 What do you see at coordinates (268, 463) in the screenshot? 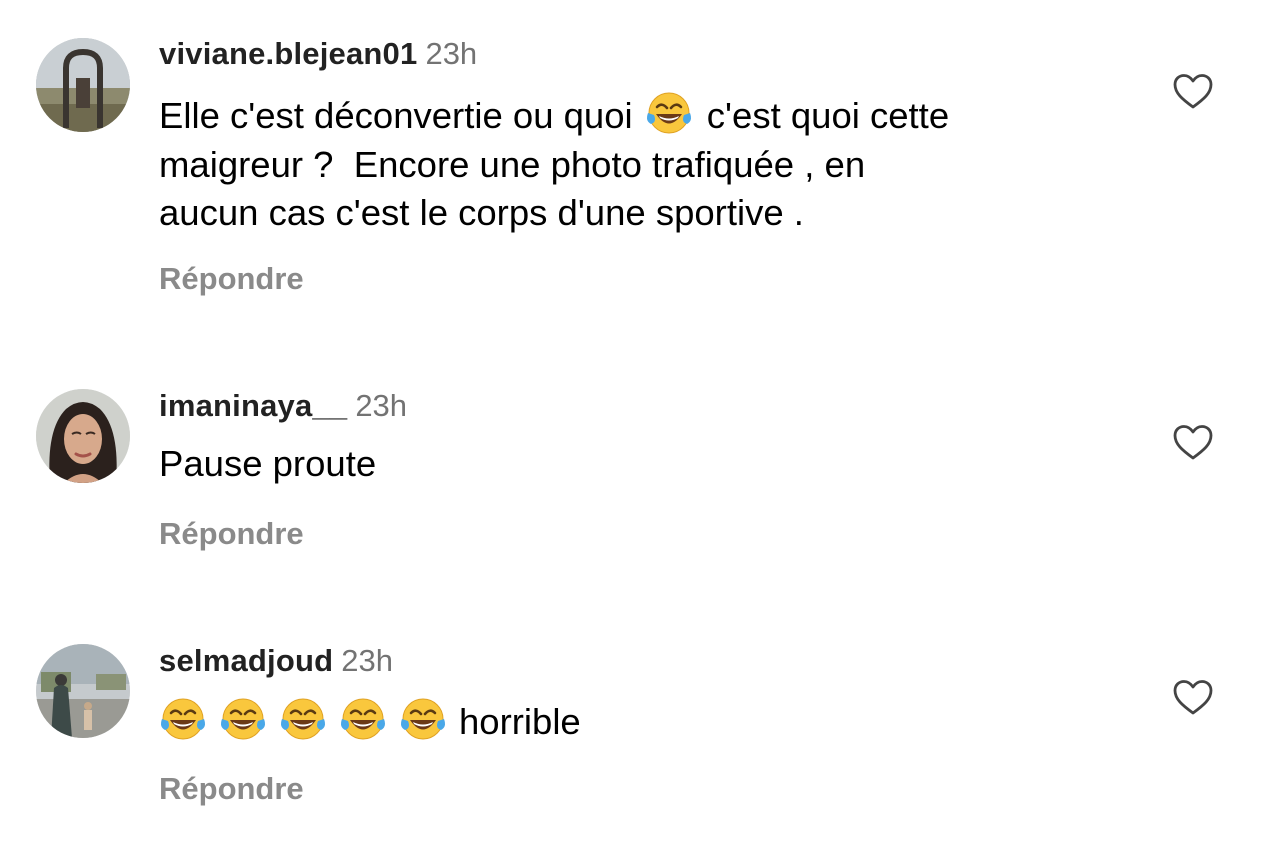
I see `comment-text: Pause proute` at bounding box center [268, 463].